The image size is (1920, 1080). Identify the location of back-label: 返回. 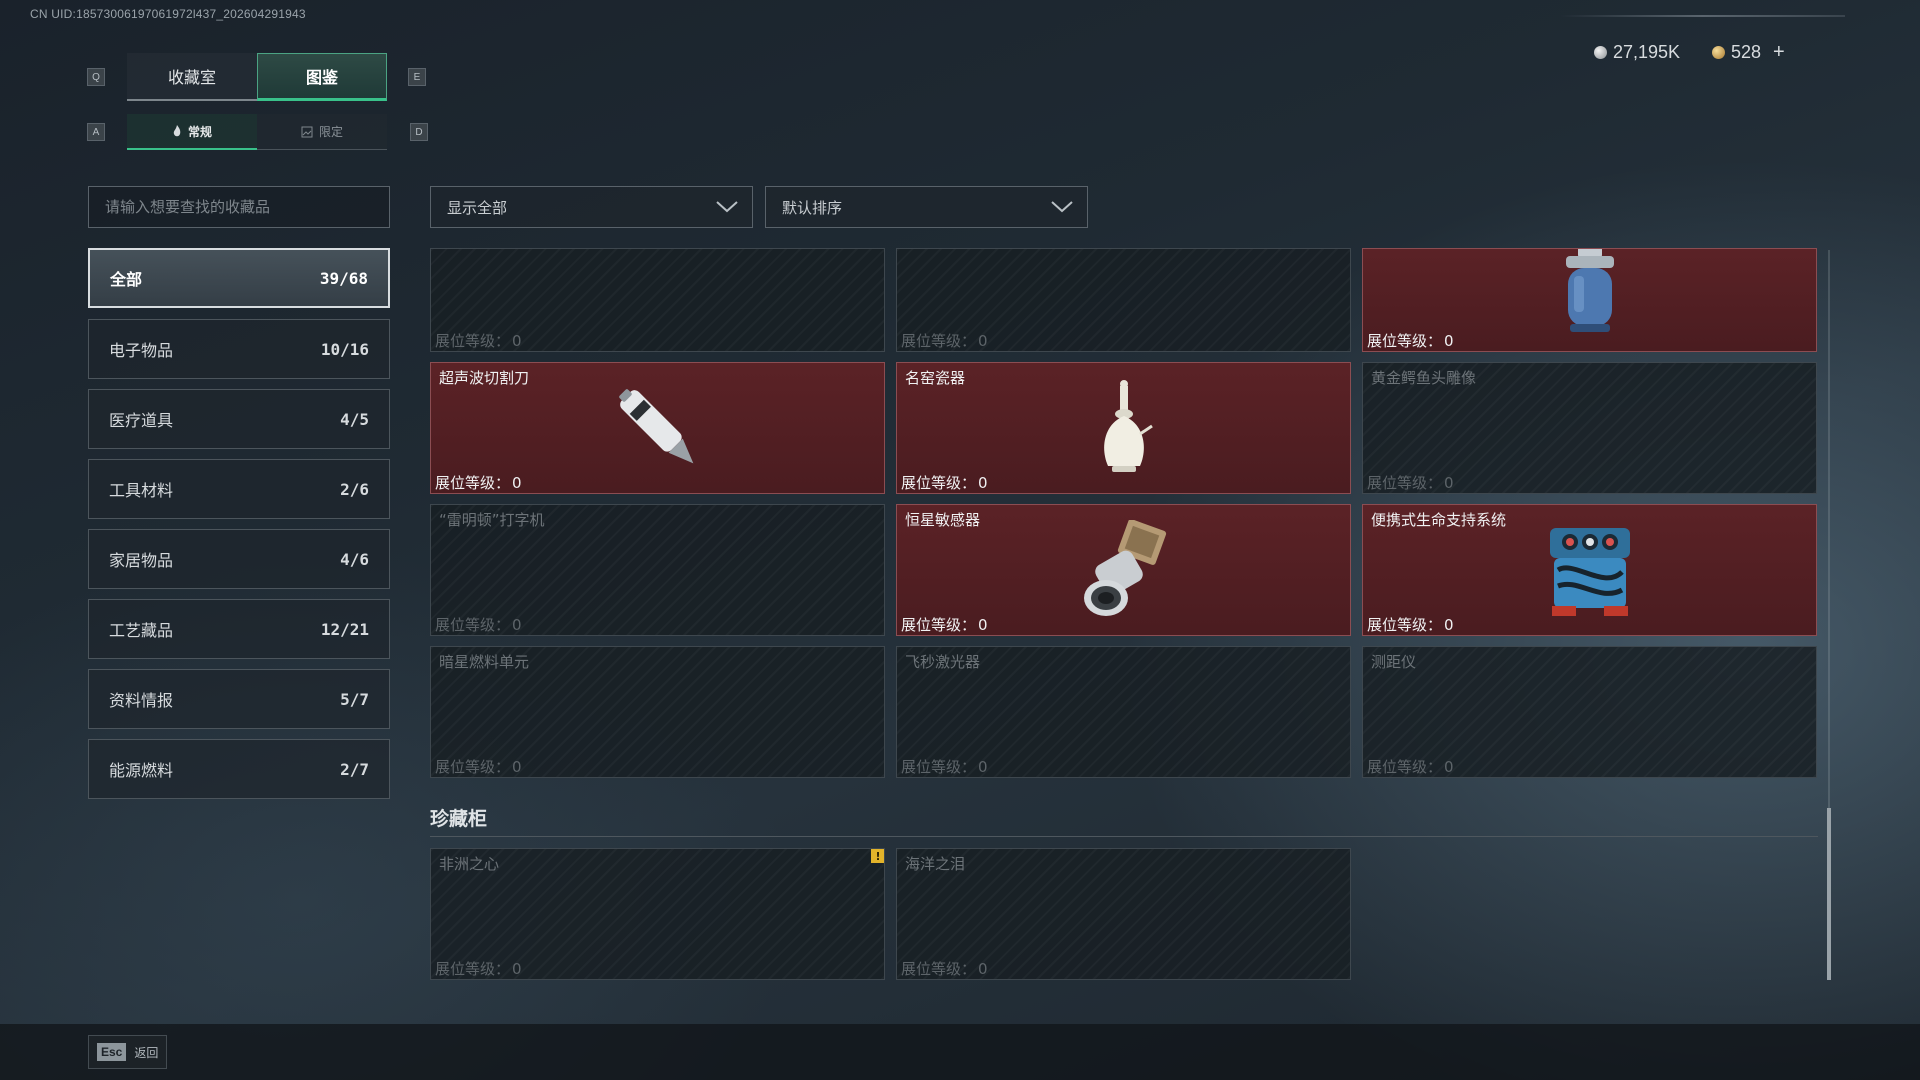
(146, 1052).